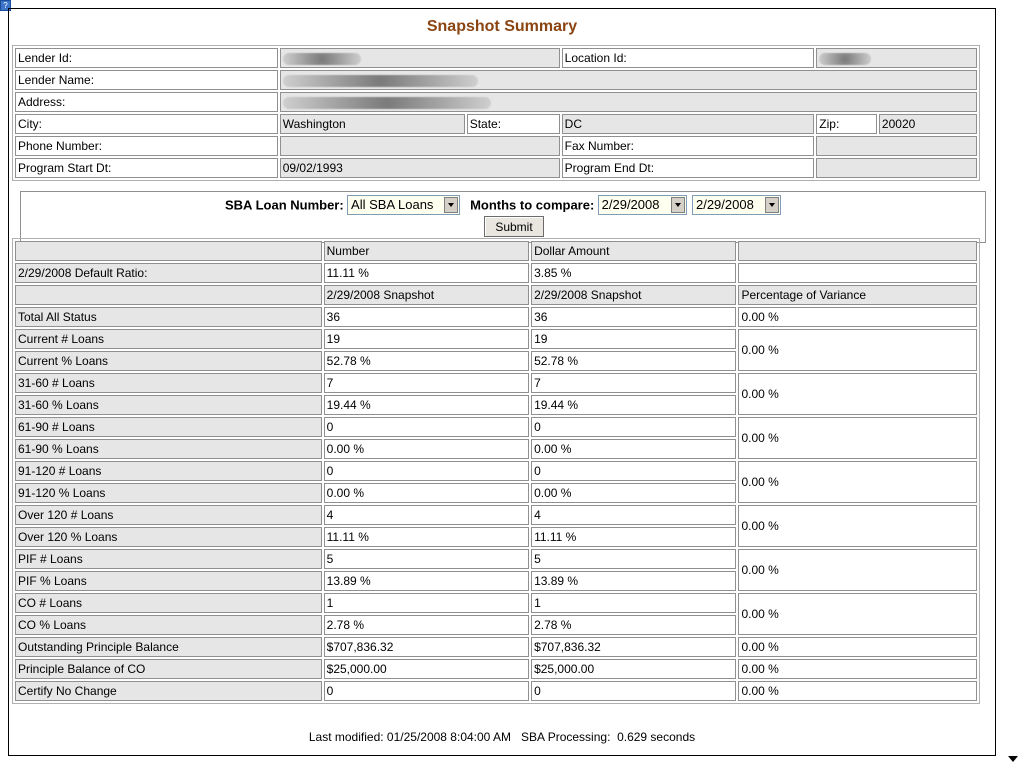 This screenshot has width=1024, height=768. I want to click on snapshot-one-value: 13.89 %, so click(426, 581).